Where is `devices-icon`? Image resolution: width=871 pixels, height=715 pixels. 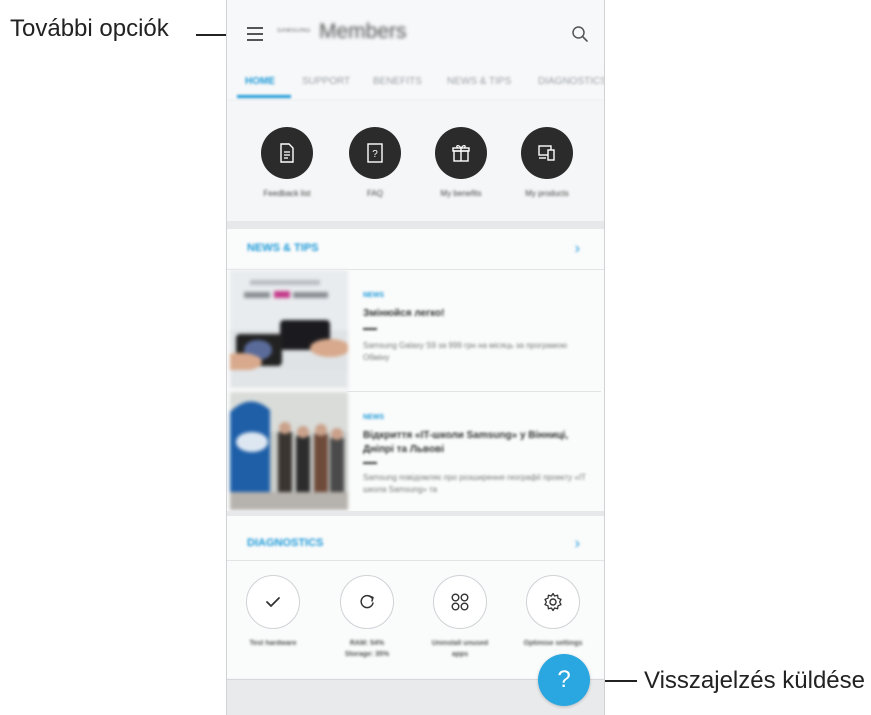
devices-icon is located at coordinates (547, 153).